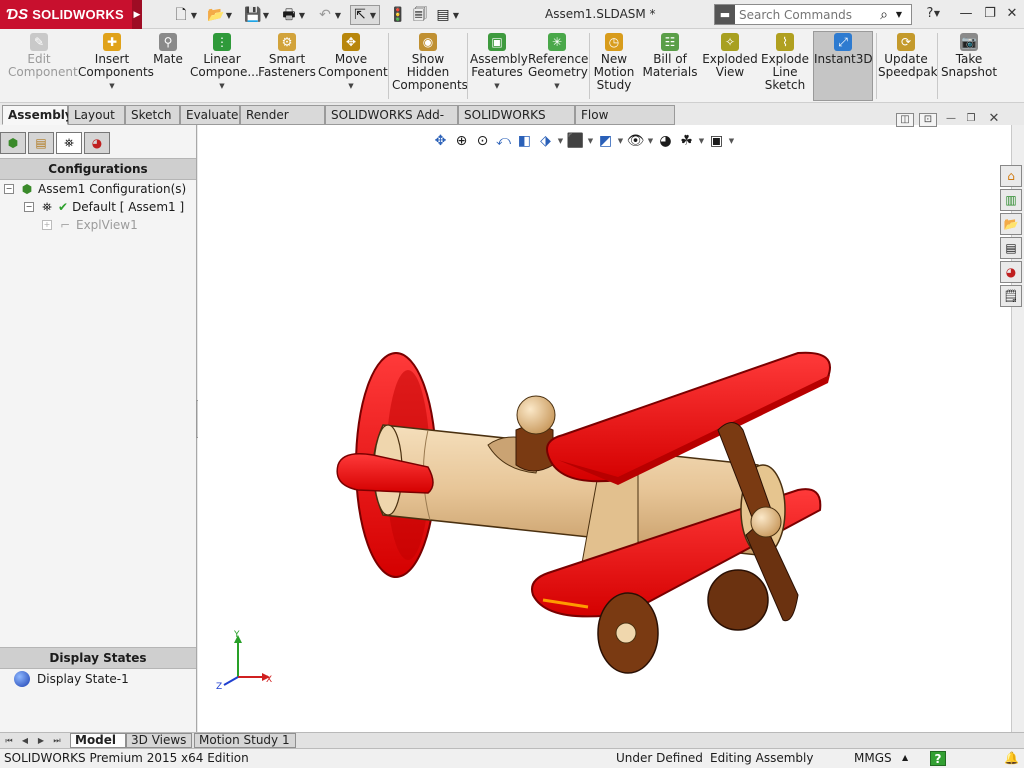  I want to click on print-group: 🖶 ▼, so click(293, 15).